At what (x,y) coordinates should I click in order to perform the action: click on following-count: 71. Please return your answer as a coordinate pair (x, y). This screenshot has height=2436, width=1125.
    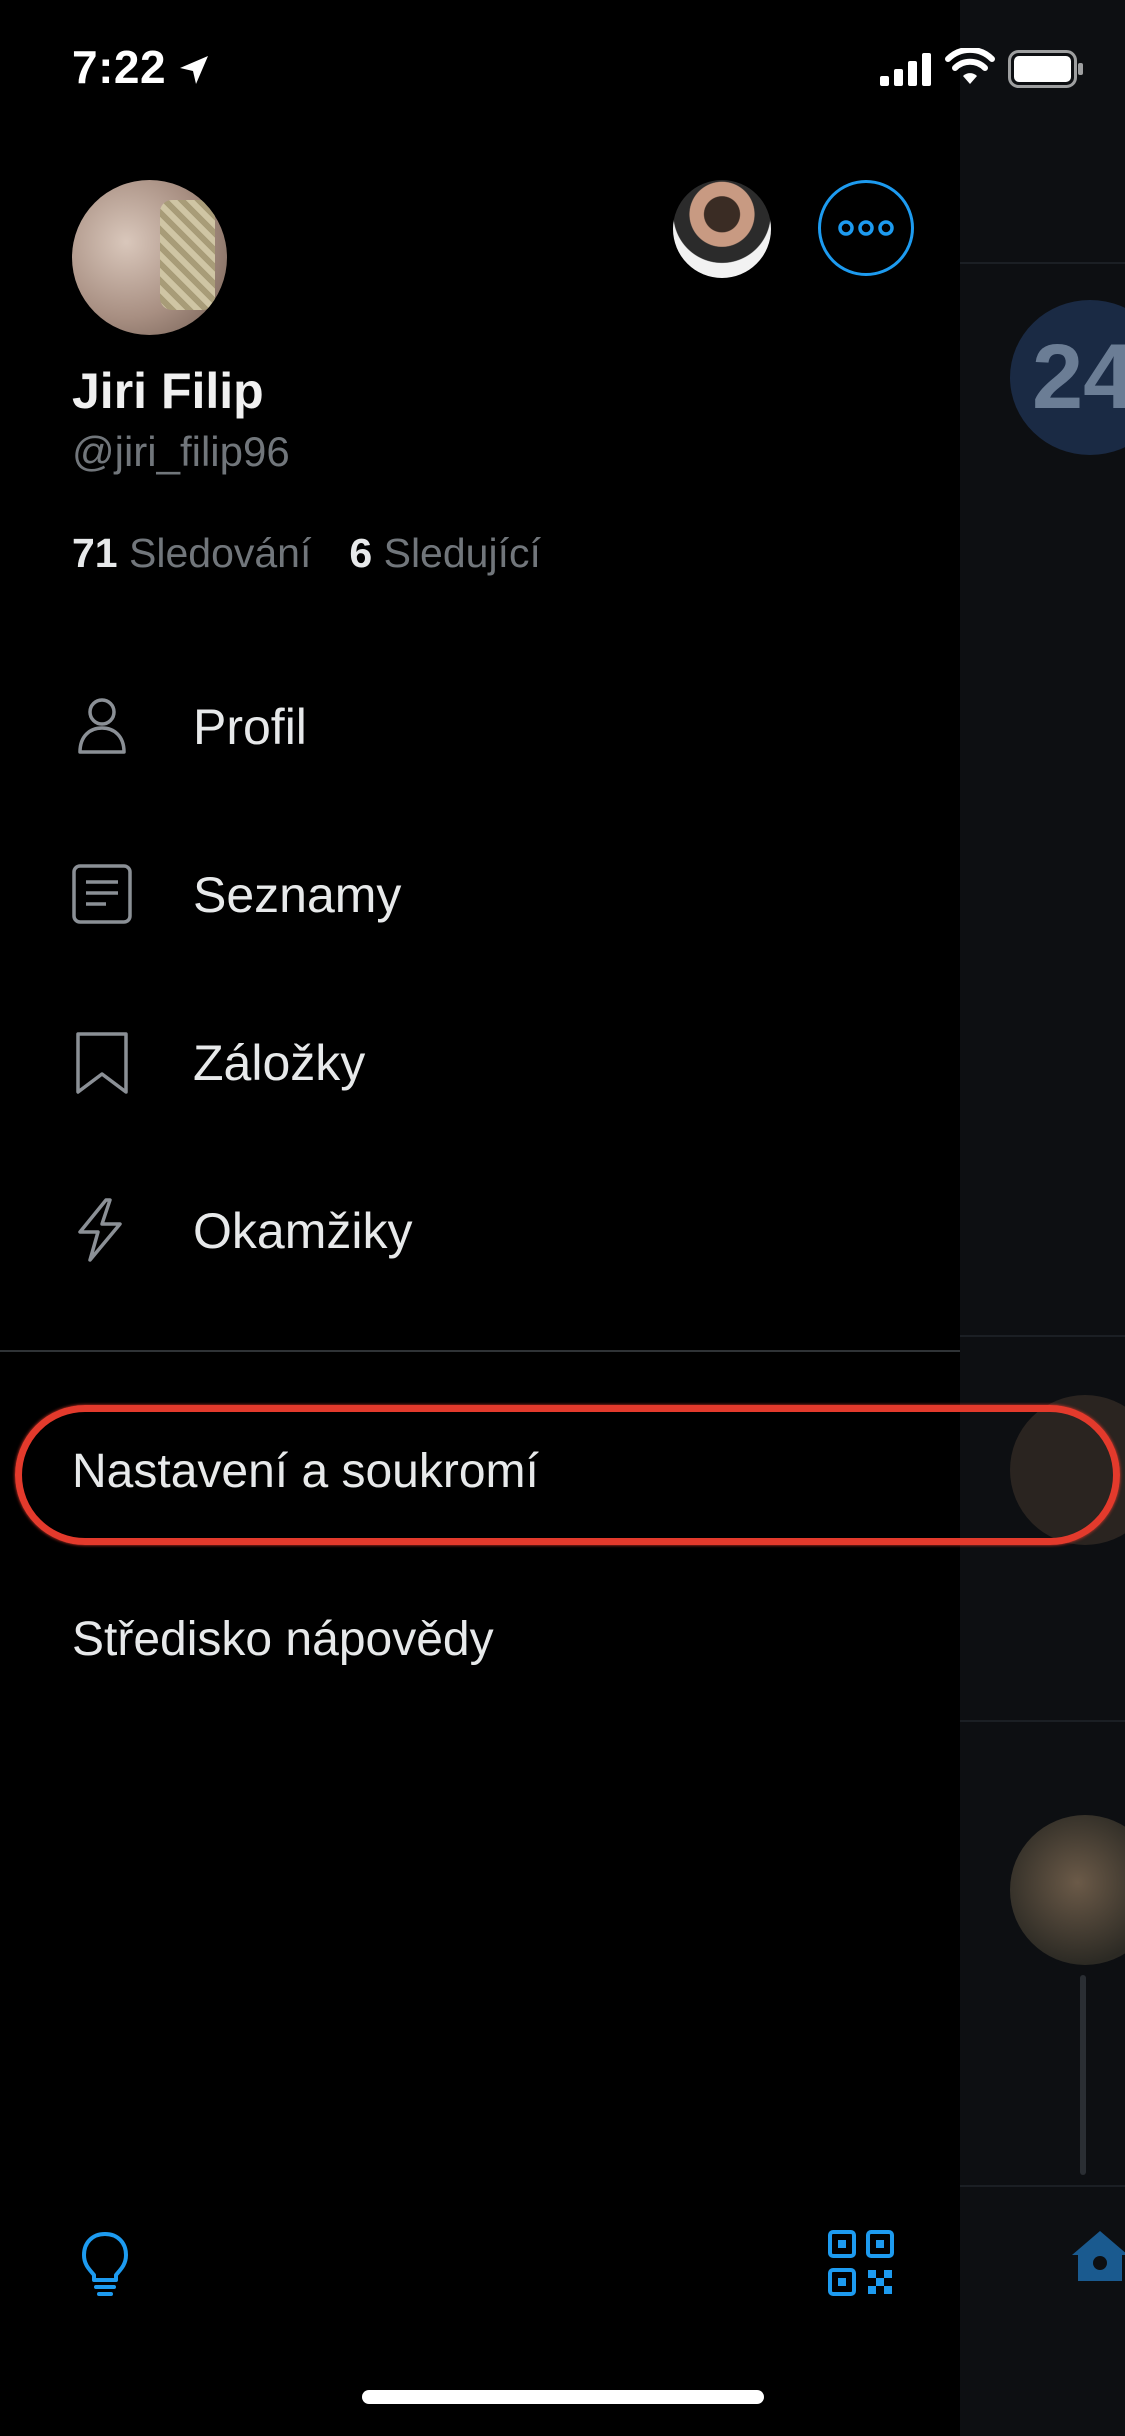
    Looking at the image, I should click on (95, 553).